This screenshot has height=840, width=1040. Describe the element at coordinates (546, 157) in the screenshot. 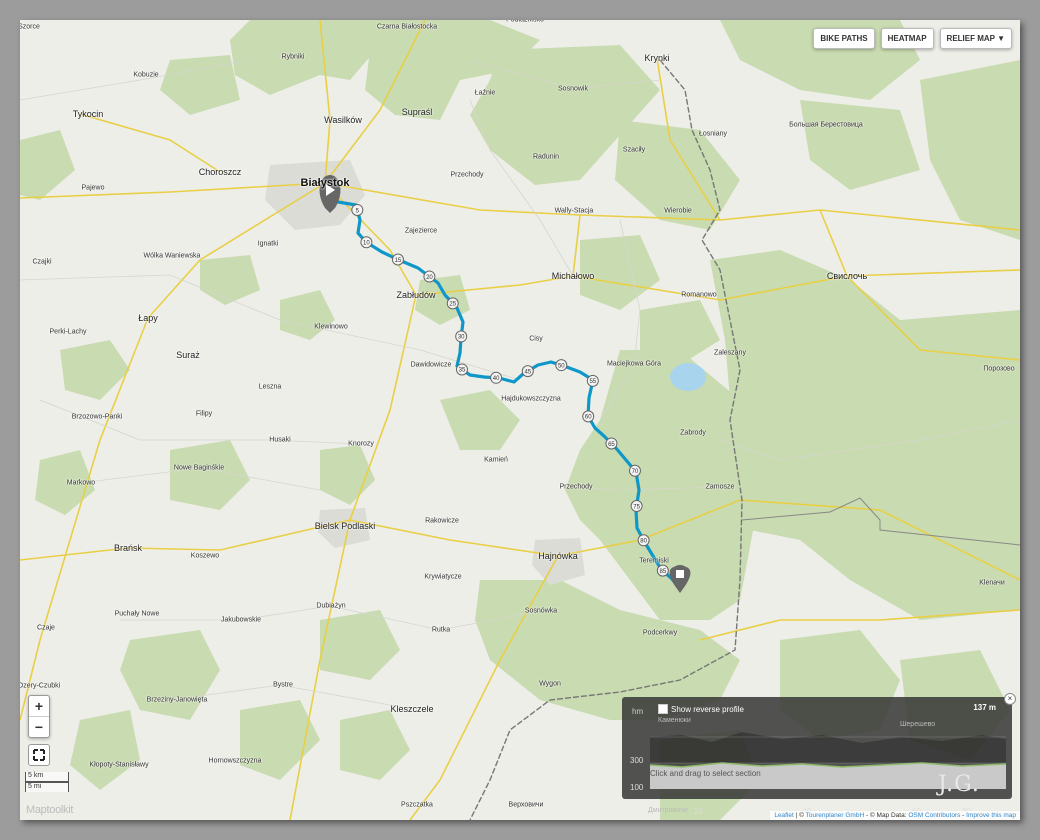

I see `place-label: Radunin` at that location.